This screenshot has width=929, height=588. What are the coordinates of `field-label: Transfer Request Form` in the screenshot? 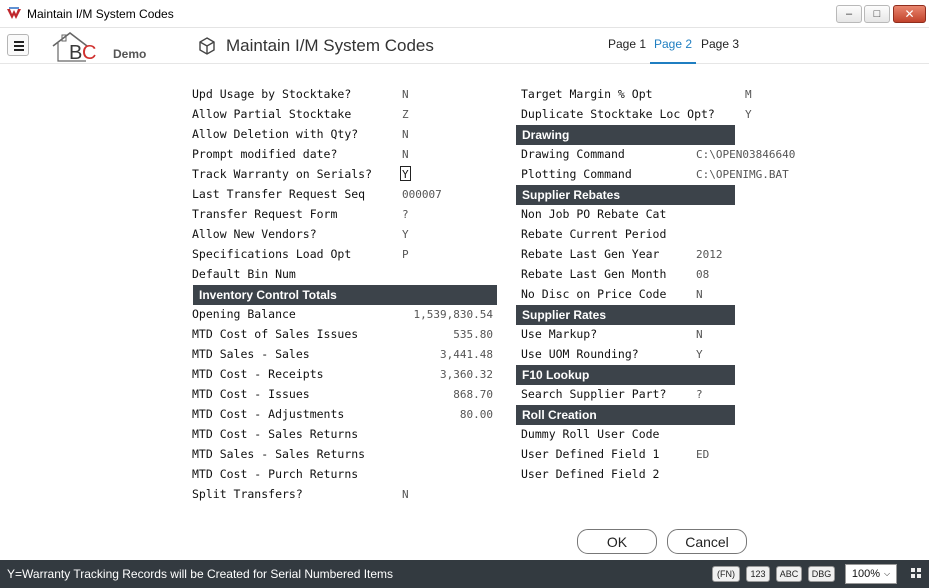 It's located at (265, 214).